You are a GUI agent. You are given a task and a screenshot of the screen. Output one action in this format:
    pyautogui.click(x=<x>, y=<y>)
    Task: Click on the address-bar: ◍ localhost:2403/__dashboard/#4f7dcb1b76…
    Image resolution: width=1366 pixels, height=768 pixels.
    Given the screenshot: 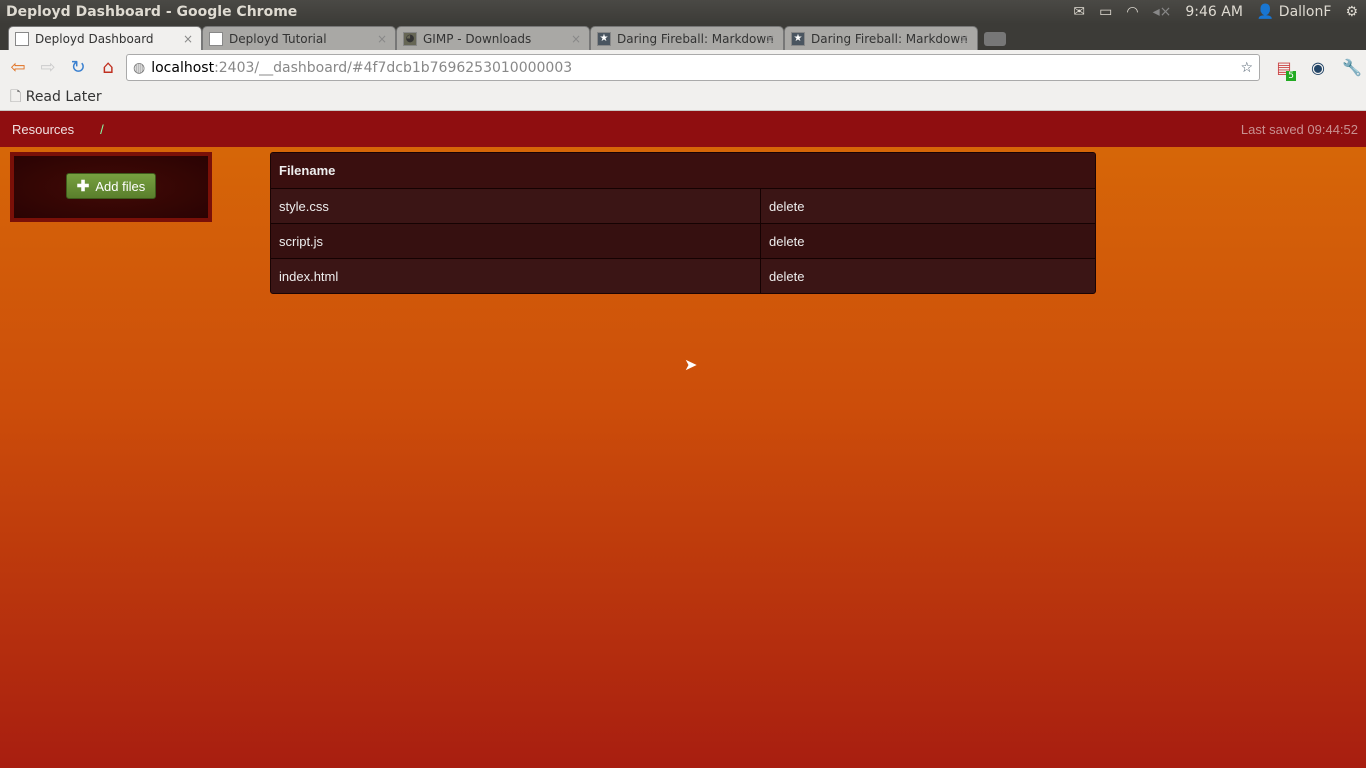 What is the action you would take?
    pyautogui.click(x=693, y=67)
    